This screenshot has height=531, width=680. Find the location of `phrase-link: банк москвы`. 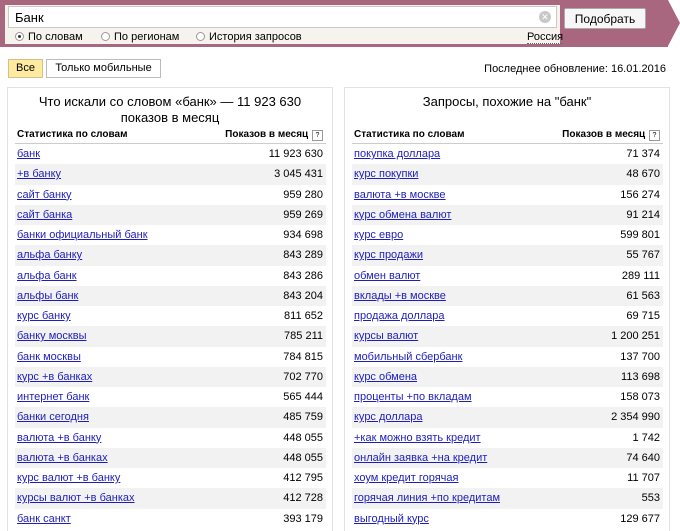

phrase-link: банк москвы is located at coordinates (49, 357).